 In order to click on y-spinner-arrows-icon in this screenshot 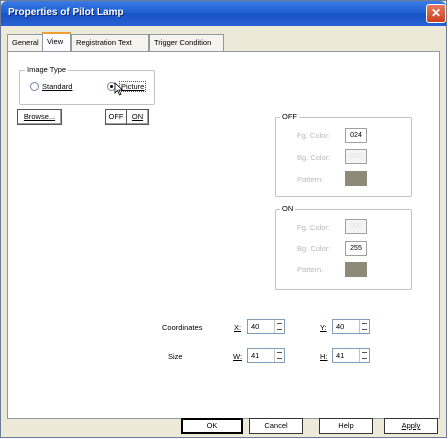, I will do `click(364, 326)`.